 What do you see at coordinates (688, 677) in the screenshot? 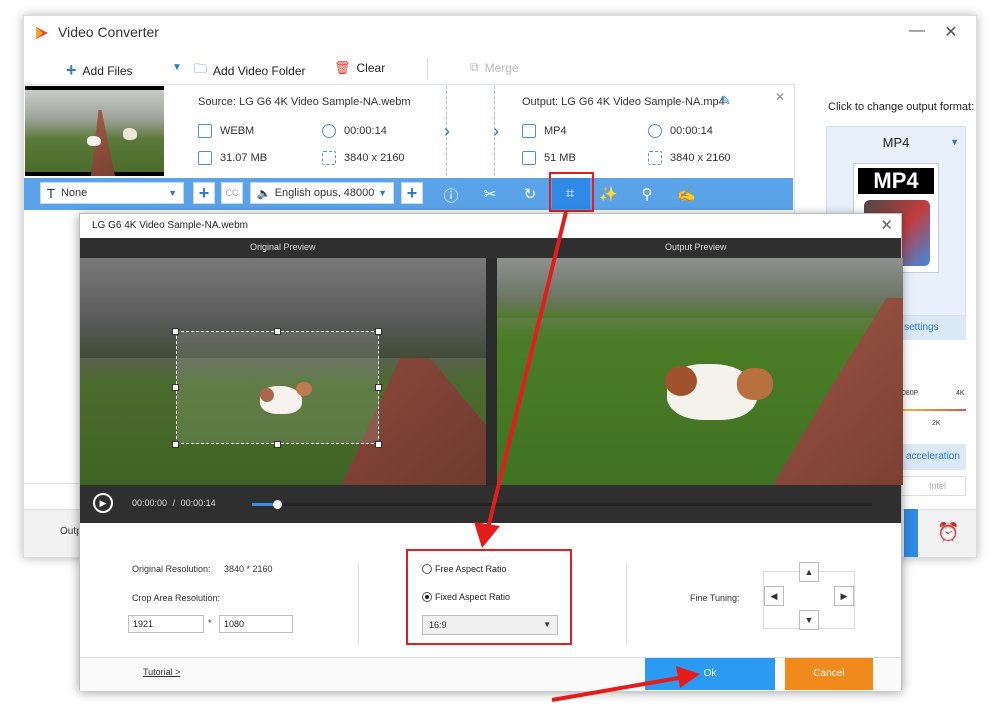
I see `arrow-to-ok-head` at bounding box center [688, 677].